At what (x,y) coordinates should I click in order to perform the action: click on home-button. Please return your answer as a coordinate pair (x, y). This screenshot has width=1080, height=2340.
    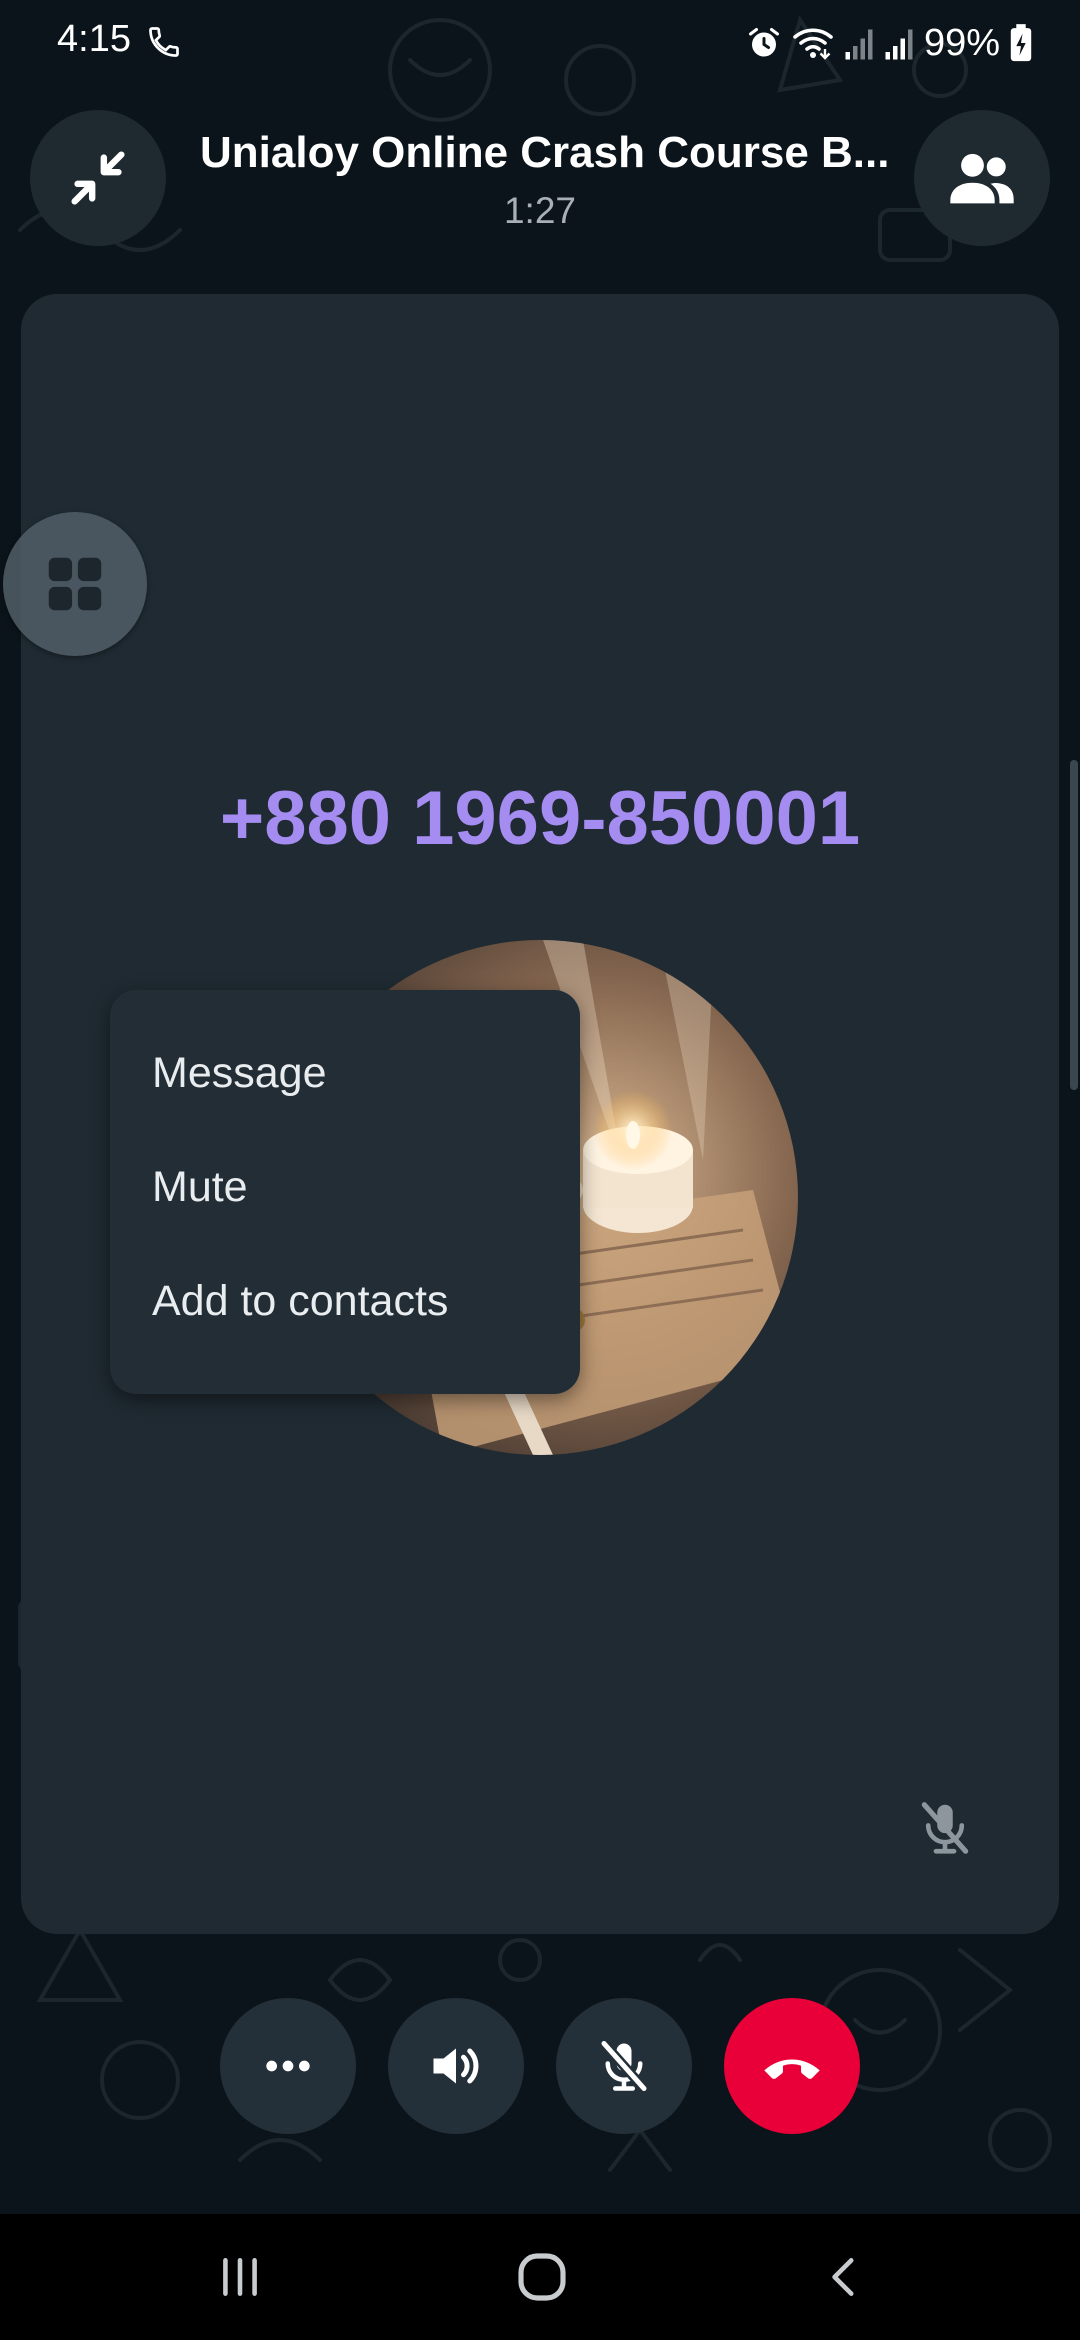
    Looking at the image, I should click on (542, 2277).